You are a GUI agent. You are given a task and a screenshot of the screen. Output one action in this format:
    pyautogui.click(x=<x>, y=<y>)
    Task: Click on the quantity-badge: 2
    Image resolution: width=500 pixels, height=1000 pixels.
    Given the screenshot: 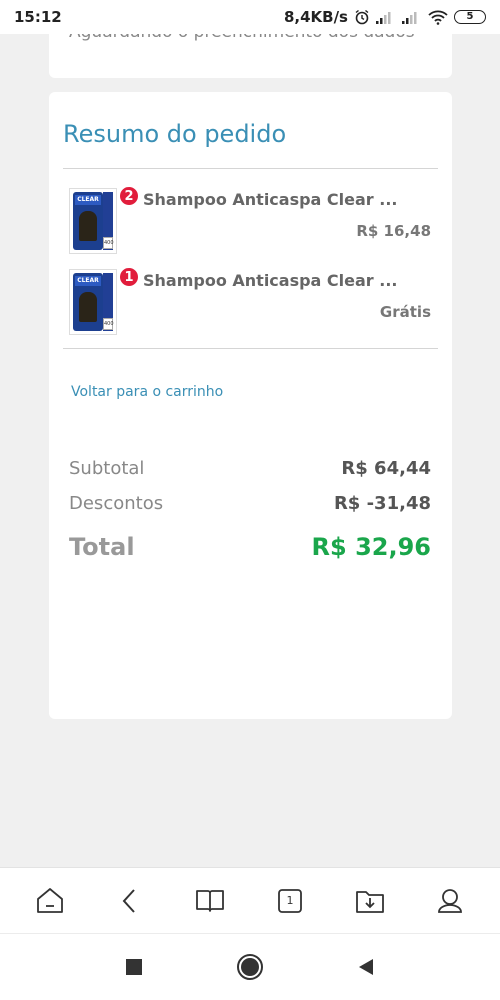 What is the action you would take?
    pyautogui.click(x=129, y=196)
    